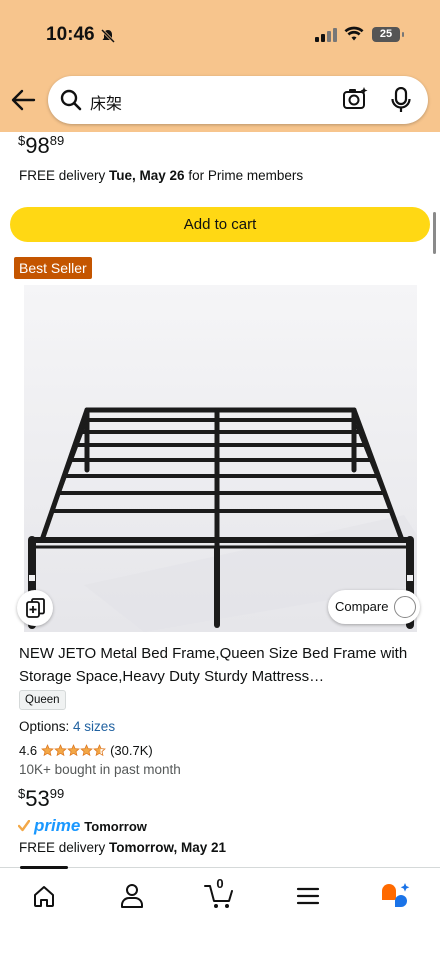  Describe the element at coordinates (220, 911) in the screenshot. I see `bottom-nav: 0` at that location.